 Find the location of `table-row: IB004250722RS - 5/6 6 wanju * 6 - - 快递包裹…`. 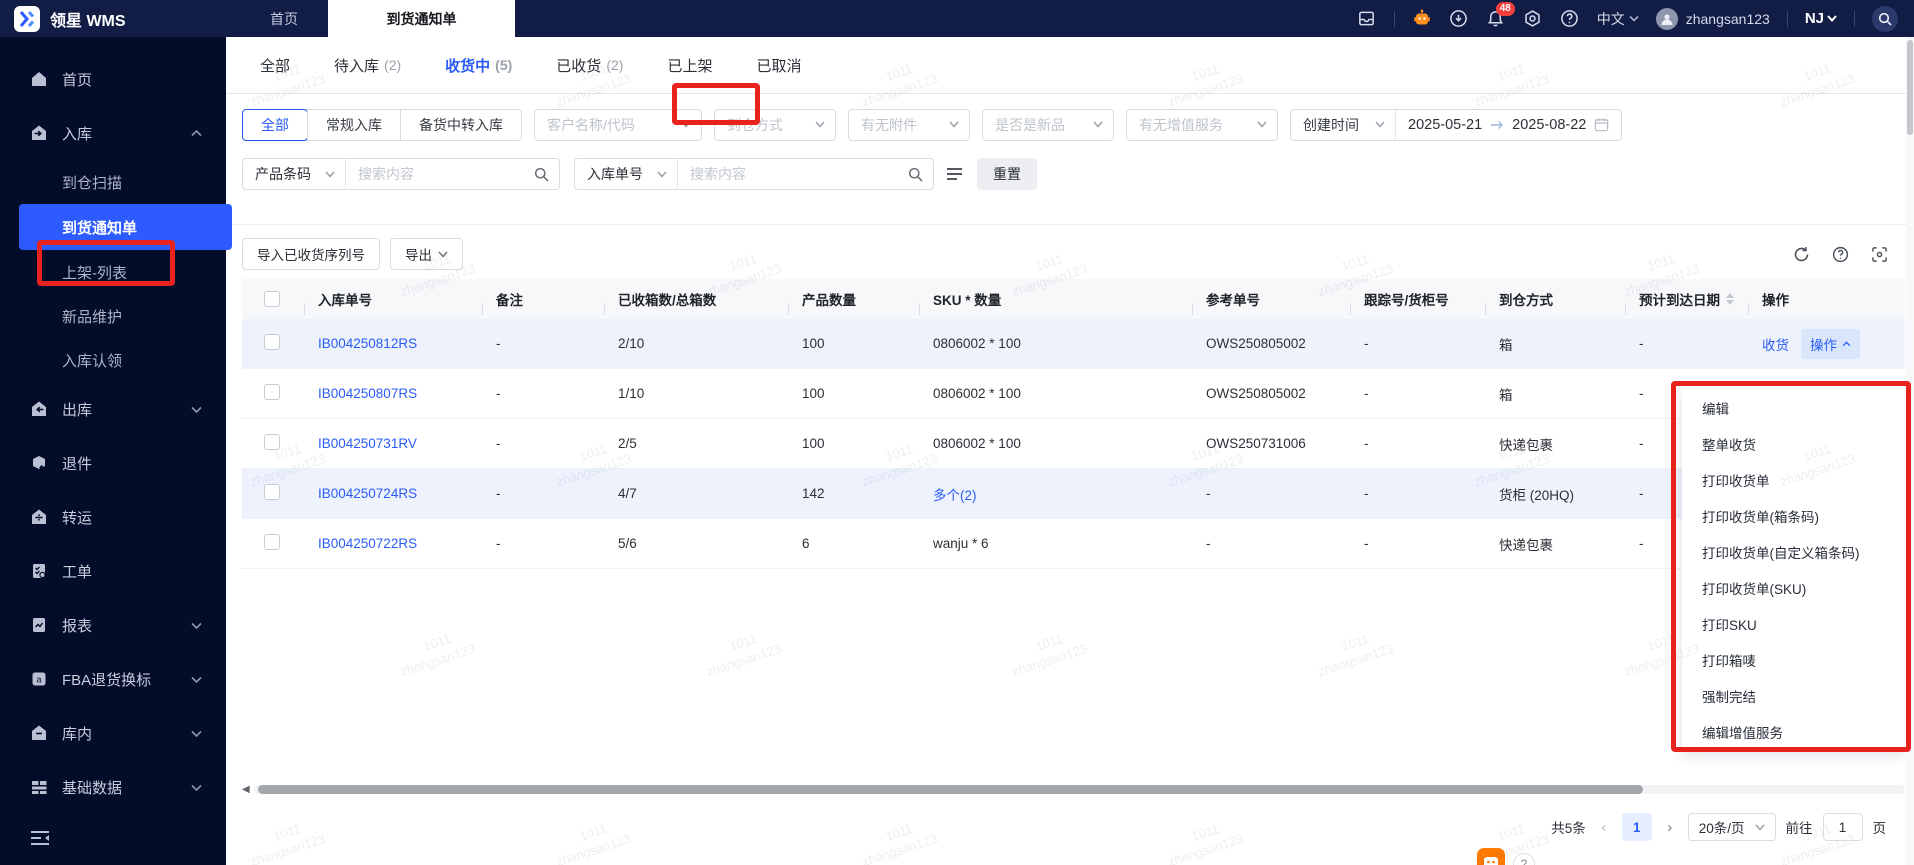

table-row: IB004250722RS - 5/6 6 wanju * 6 - - 快递包裹… is located at coordinates (1073, 544).